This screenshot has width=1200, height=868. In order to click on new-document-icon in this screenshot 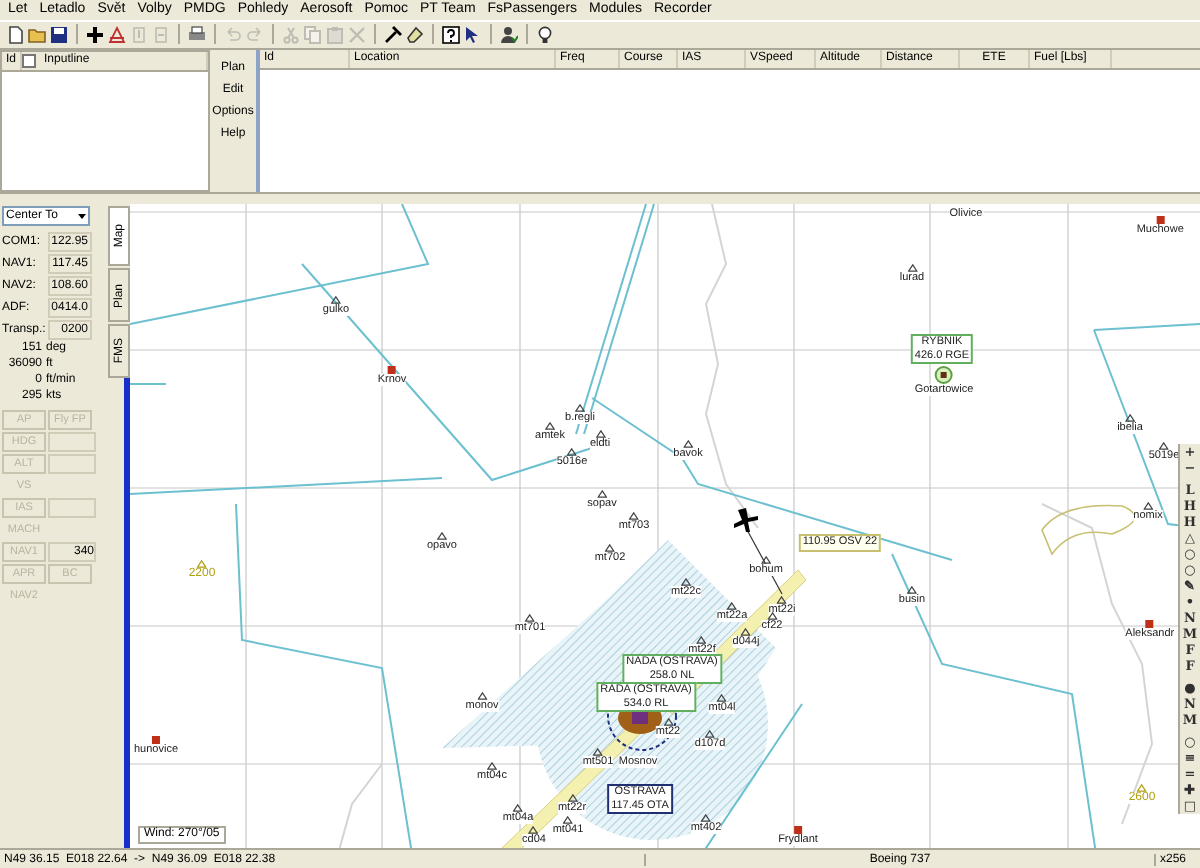, I will do `click(15, 34)`.